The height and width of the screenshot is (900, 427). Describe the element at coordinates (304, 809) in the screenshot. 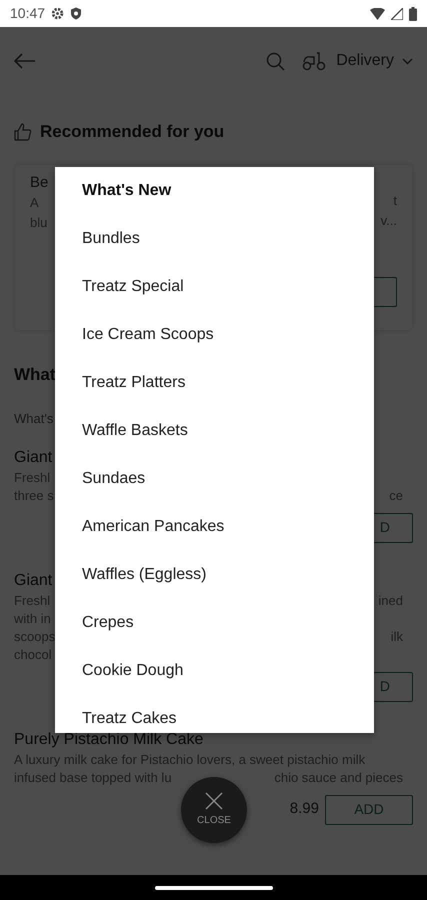

I see `product-price: 8.99` at that location.